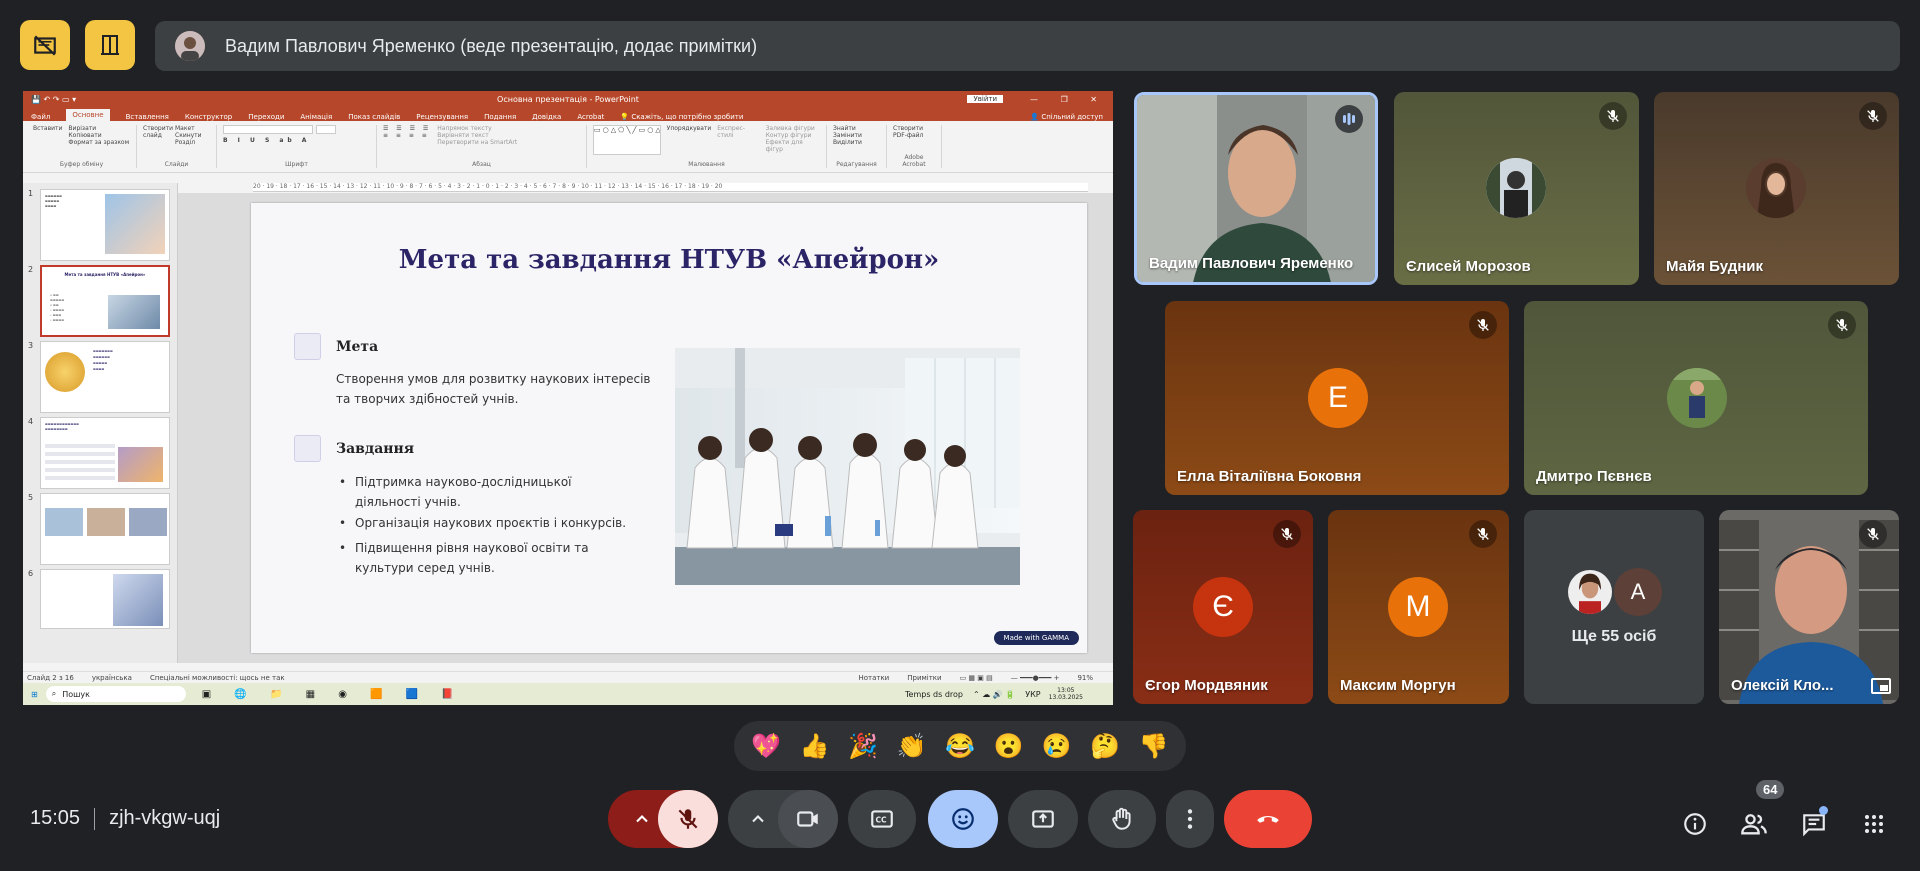 Image resolution: width=1920 pixels, height=871 pixels. I want to click on participant-tile: Е Елла Віталіївна Боковня, so click(1337, 398).